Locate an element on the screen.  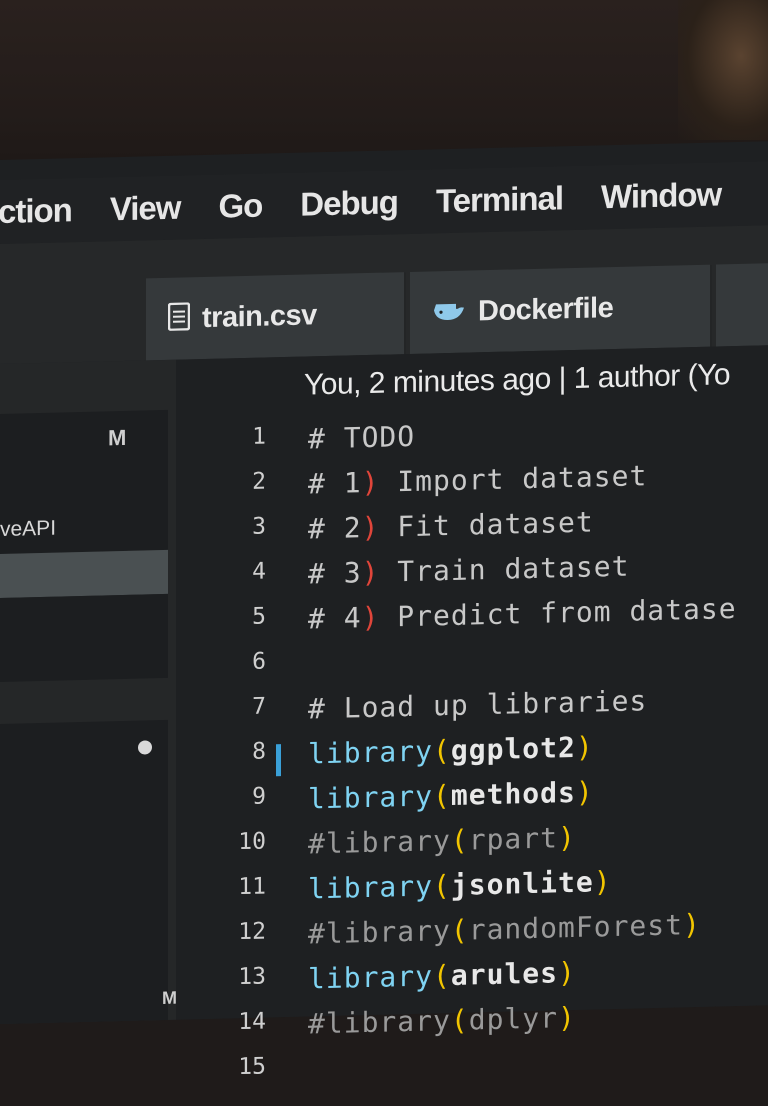
line-number: 14 is located at coordinates (221, 1022).